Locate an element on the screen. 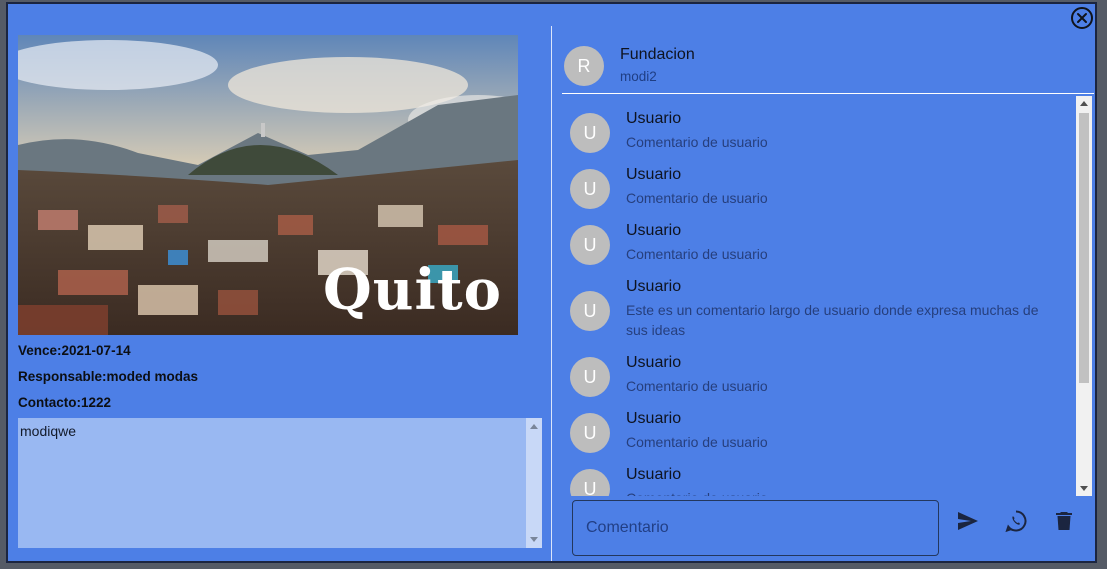 The height and width of the screenshot is (569, 1107). avatar: R is located at coordinates (584, 66).